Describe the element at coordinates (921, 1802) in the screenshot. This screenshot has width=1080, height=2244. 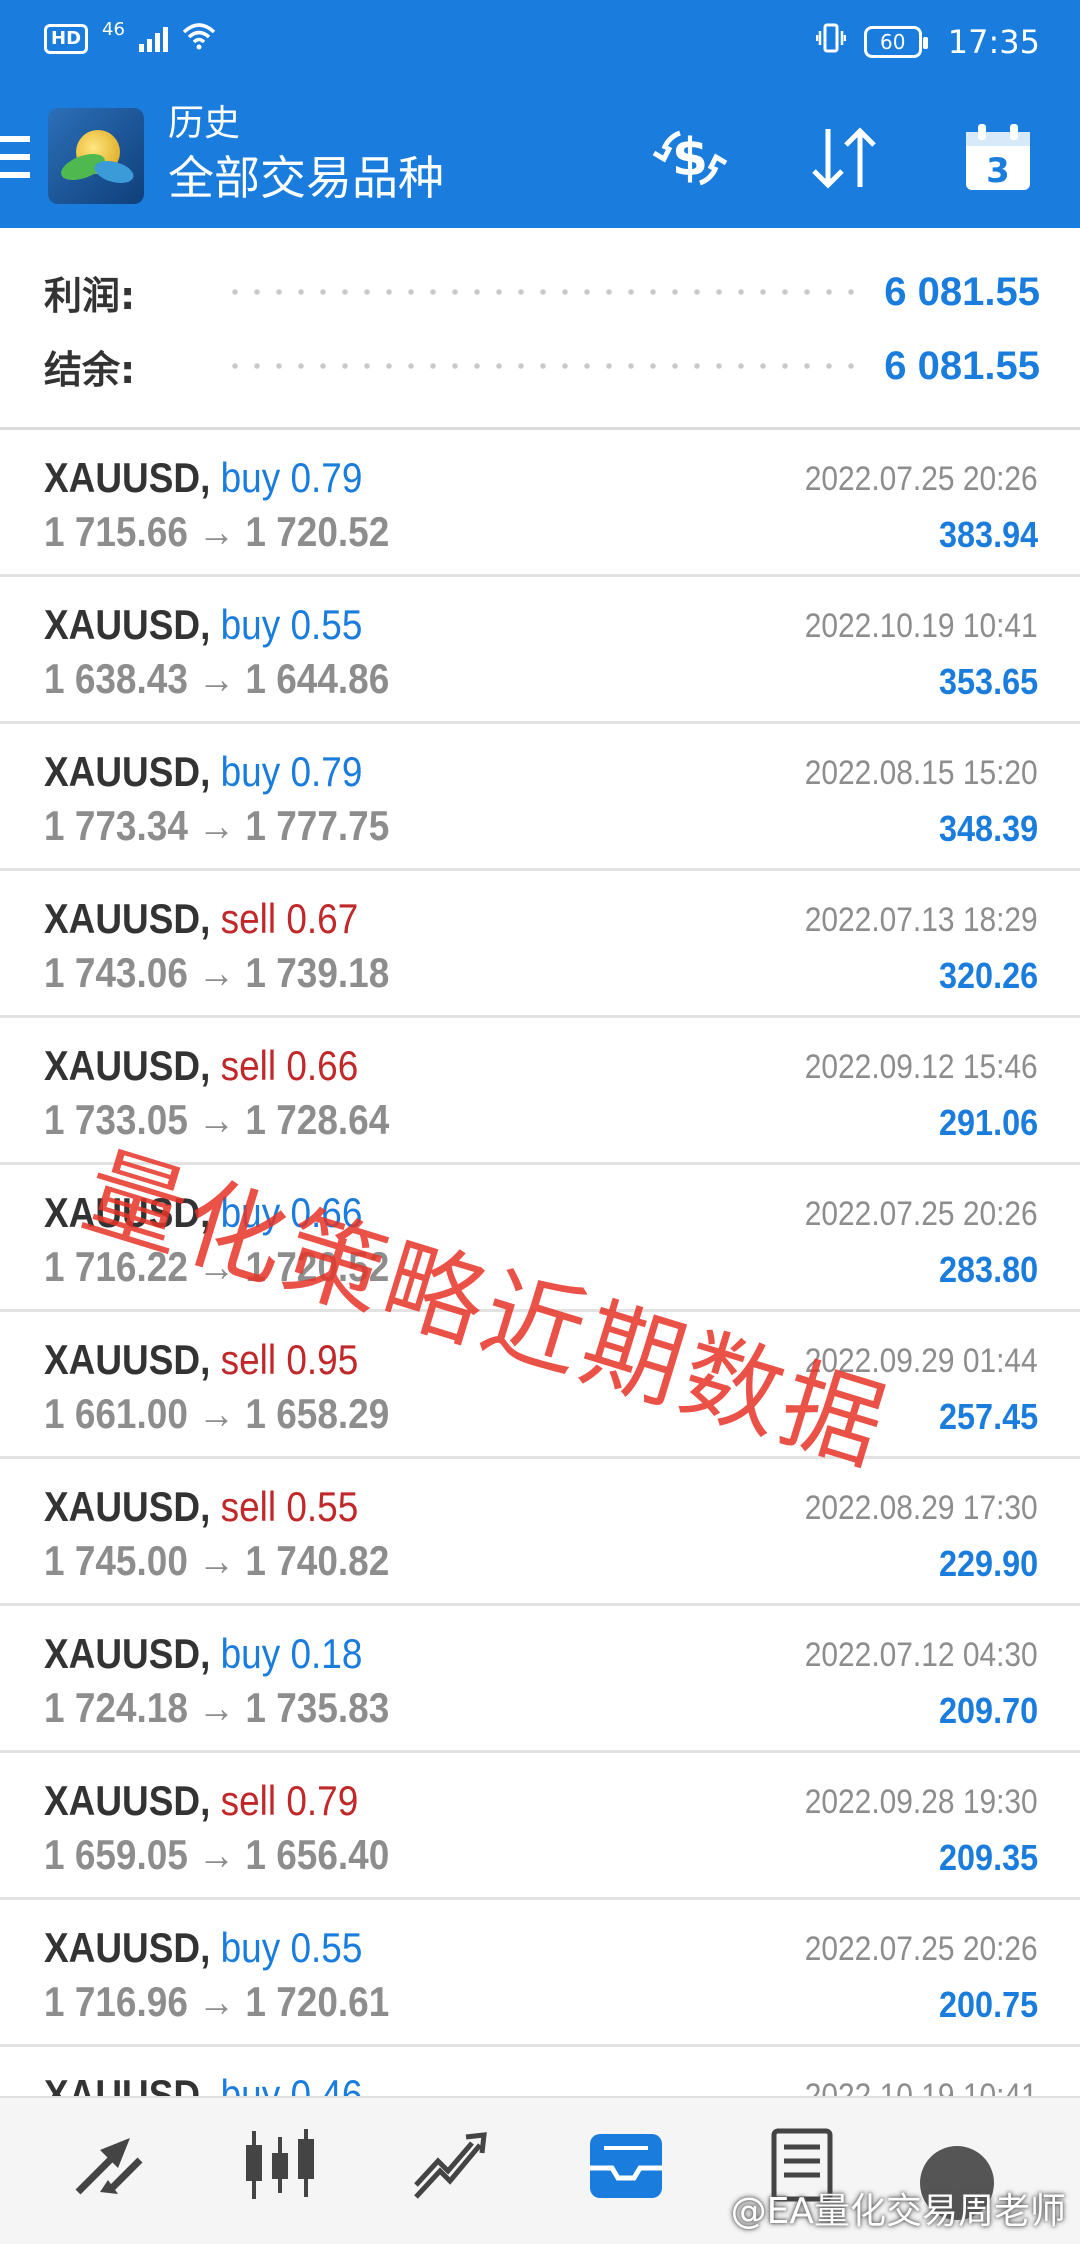
I see `trade-time: 2022.09.28 19:30` at that location.